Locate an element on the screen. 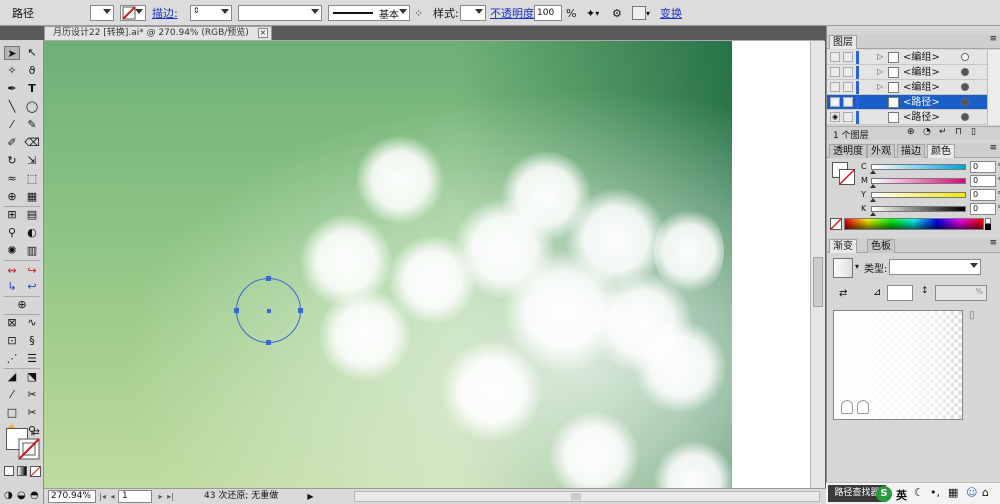  tab-color: 颜色 is located at coordinates (941, 151).